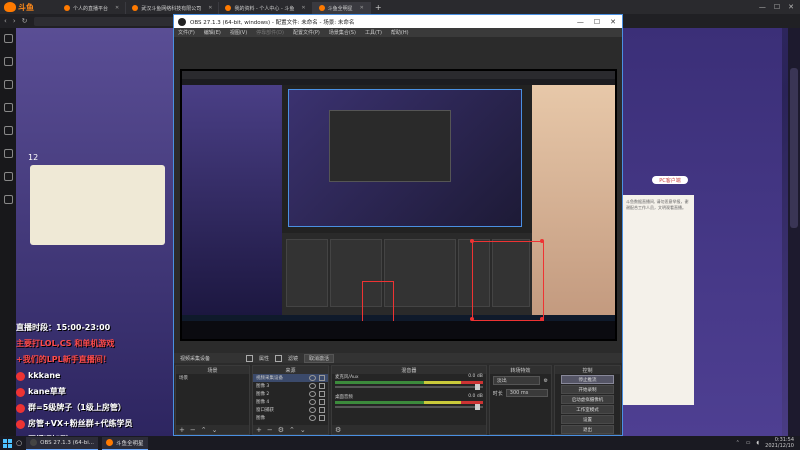 This screenshot has width=800, height=450. What do you see at coordinates (290, 386) in the screenshot?
I see `source-item: 图像 3` at bounding box center [290, 386].